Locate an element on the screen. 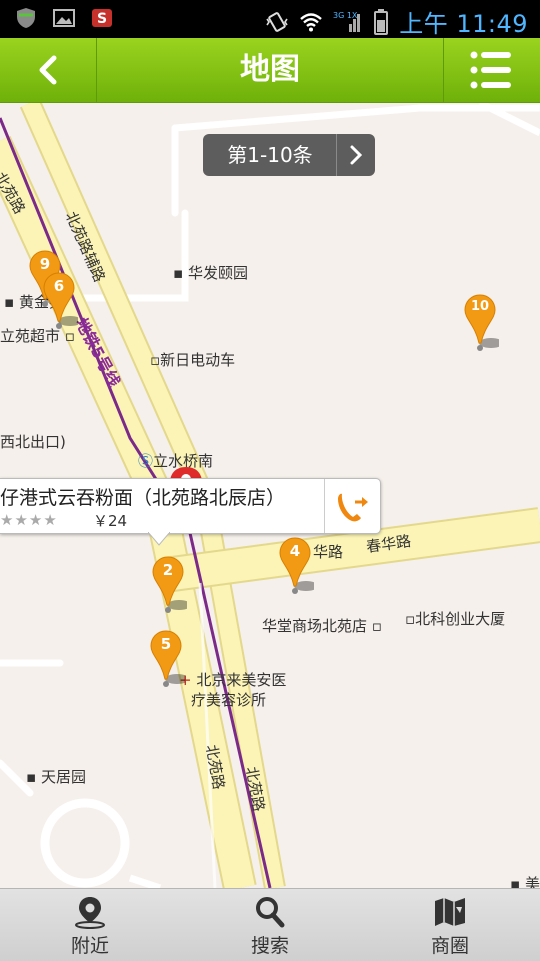 This screenshot has width=540, height=961. list-menu-button is located at coordinates (491, 70).